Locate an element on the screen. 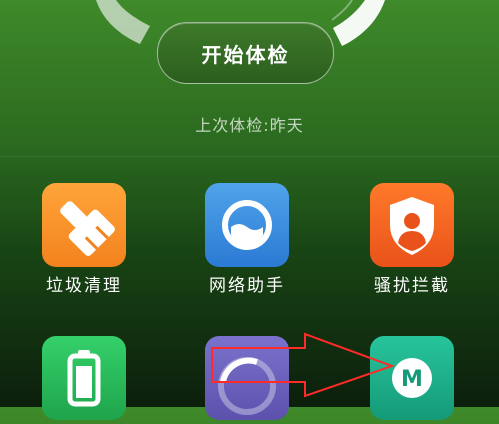  network-icon is located at coordinates (247, 225).